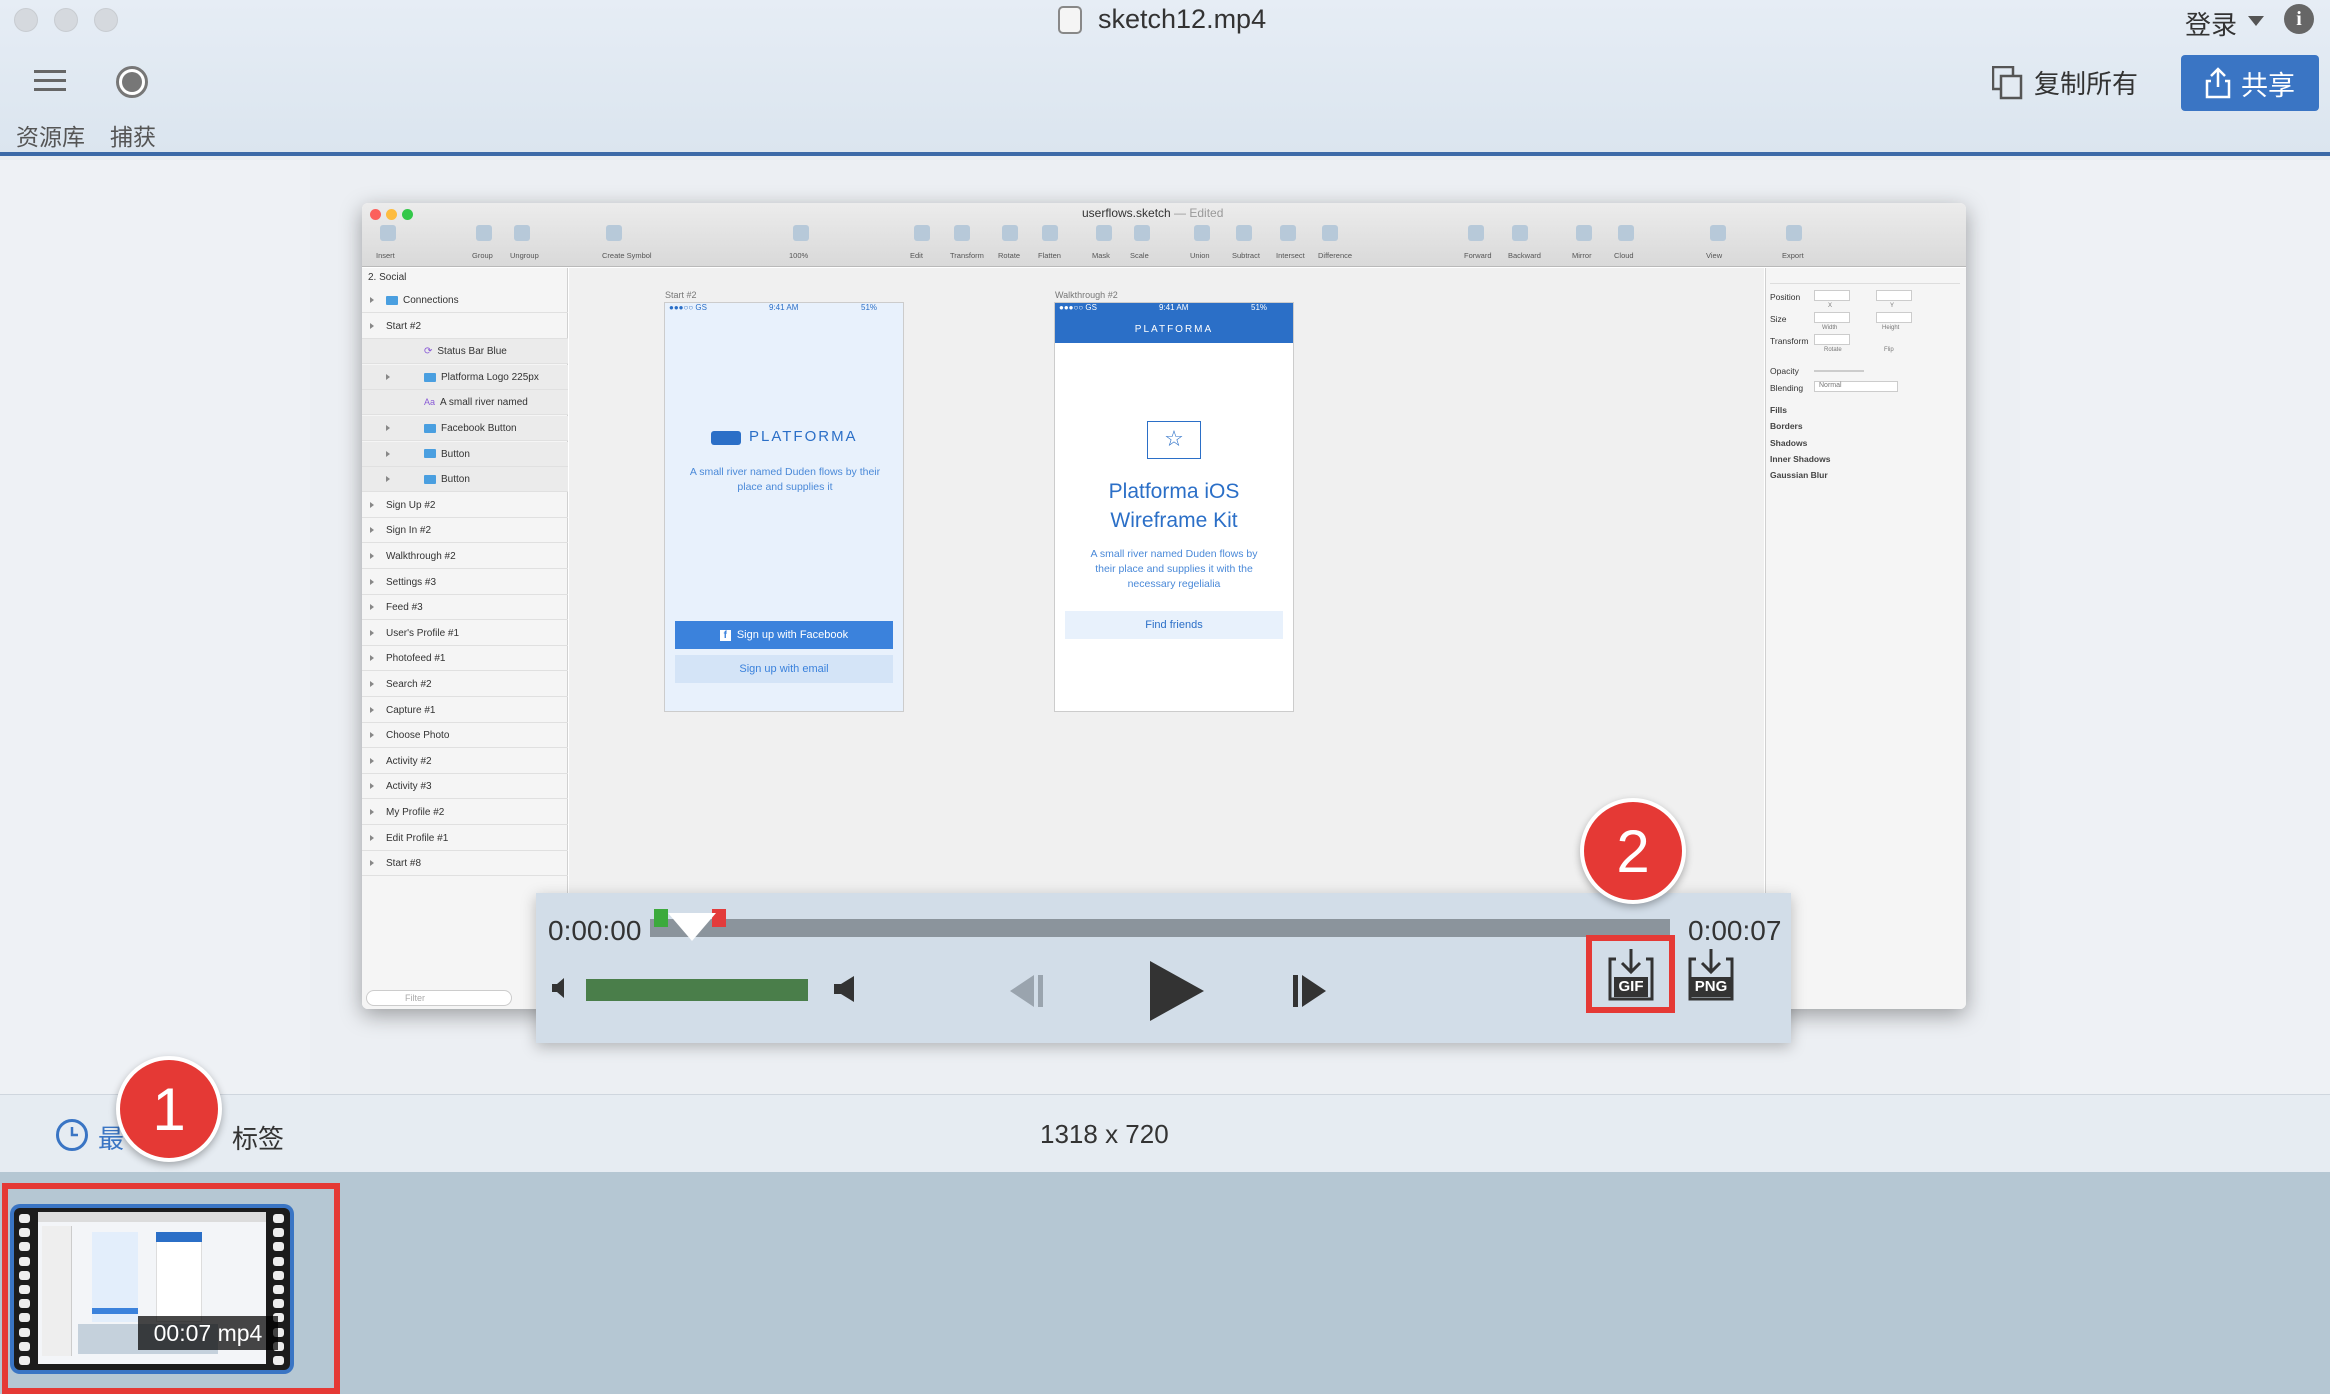 Image resolution: width=2330 pixels, height=1394 pixels. What do you see at coordinates (1160, 928) in the screenshot?
I see `timeline-track` at bounding box center [1160, 928].